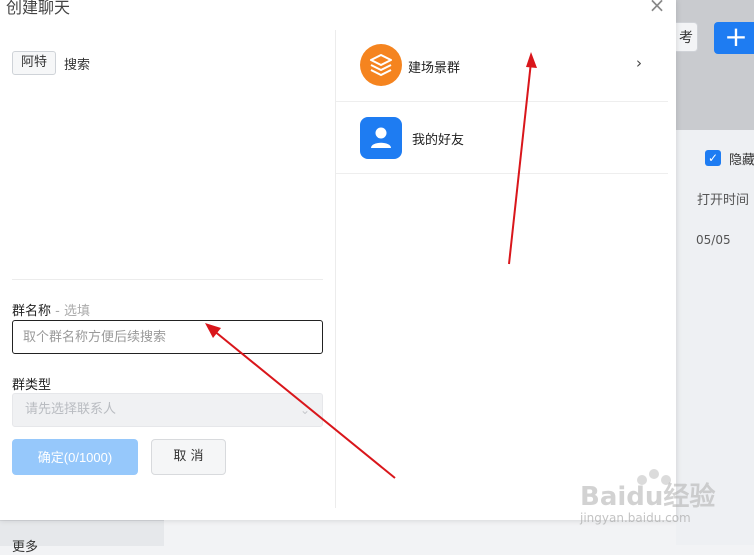 This screenshot has width=754, height=555. Describe the element at coordinates (70, 311) in the screenshot. I see `optional-hint: - 选填` at that location.